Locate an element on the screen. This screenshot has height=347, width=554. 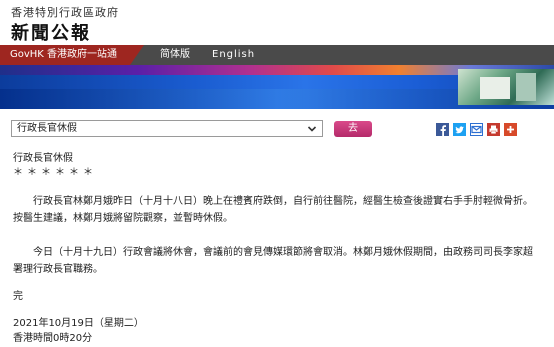
site-title: 新聞公報 is located at coordinates (51, 32).